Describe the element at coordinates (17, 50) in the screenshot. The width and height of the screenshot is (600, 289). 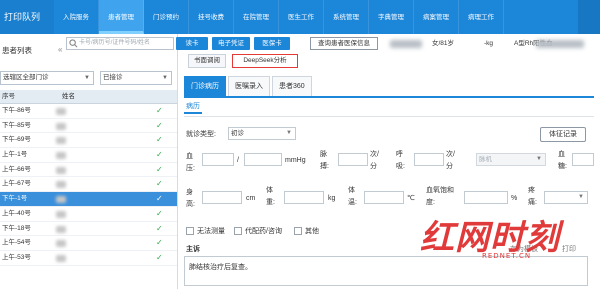
I see `patient-list-title: 患者列表` at that location.